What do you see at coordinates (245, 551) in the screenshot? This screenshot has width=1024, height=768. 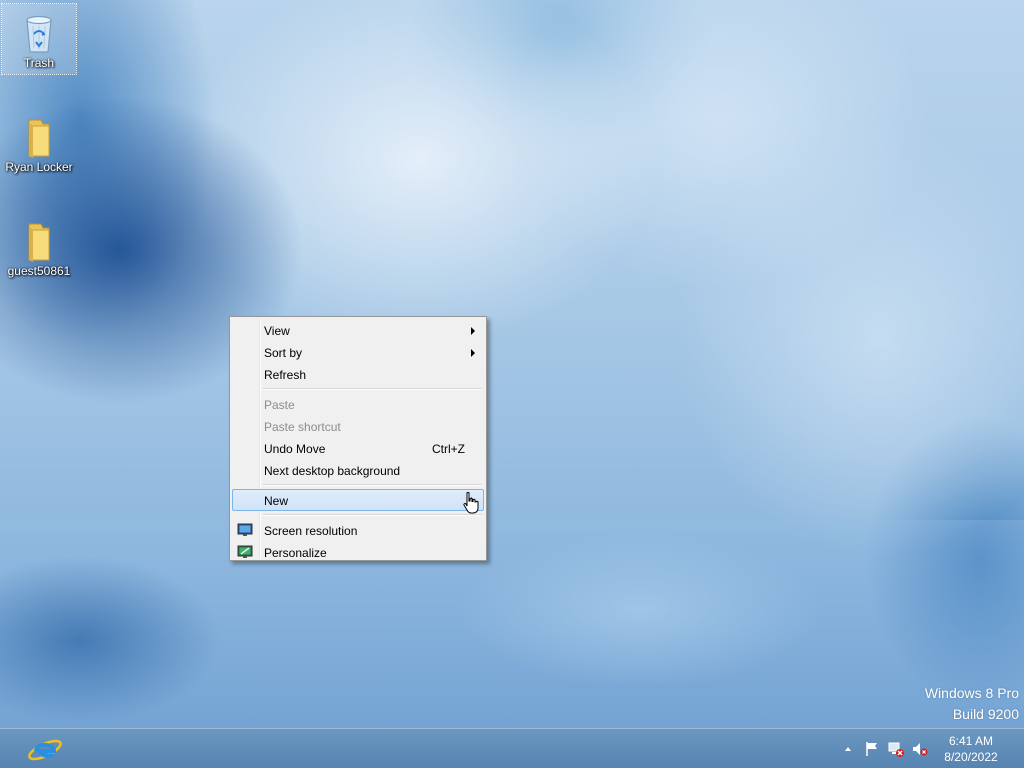 I see `personalize-icon` at bounding box center [245, 551].